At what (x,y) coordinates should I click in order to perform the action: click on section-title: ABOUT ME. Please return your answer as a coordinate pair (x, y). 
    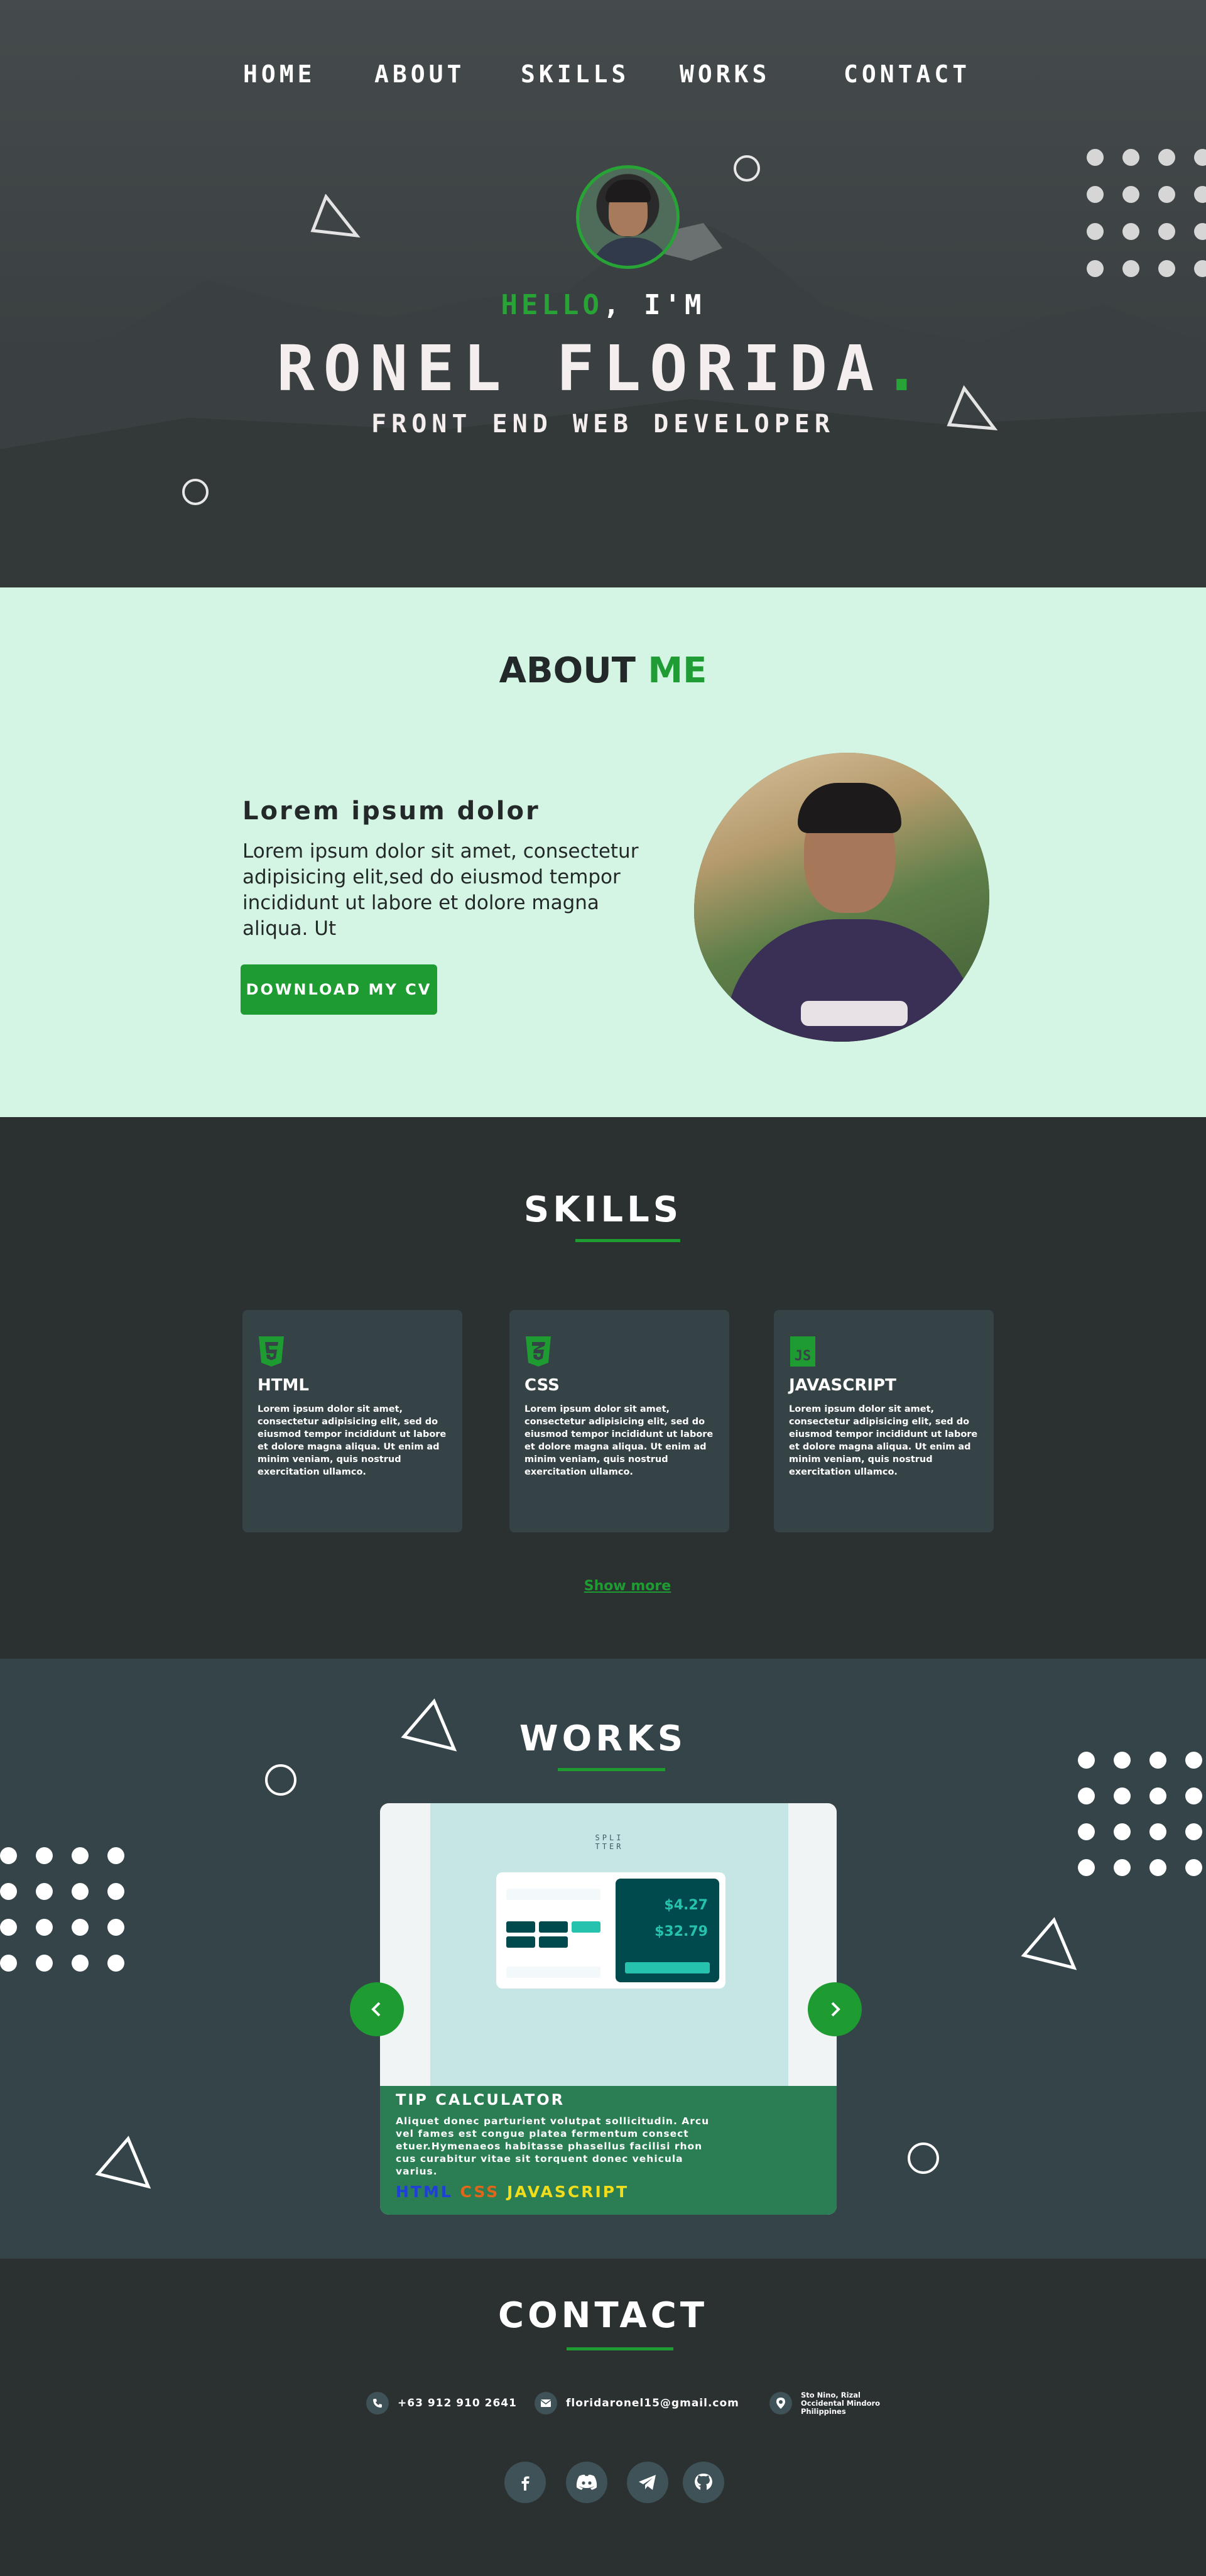
    Looking at the image, I should click on (603, 670).